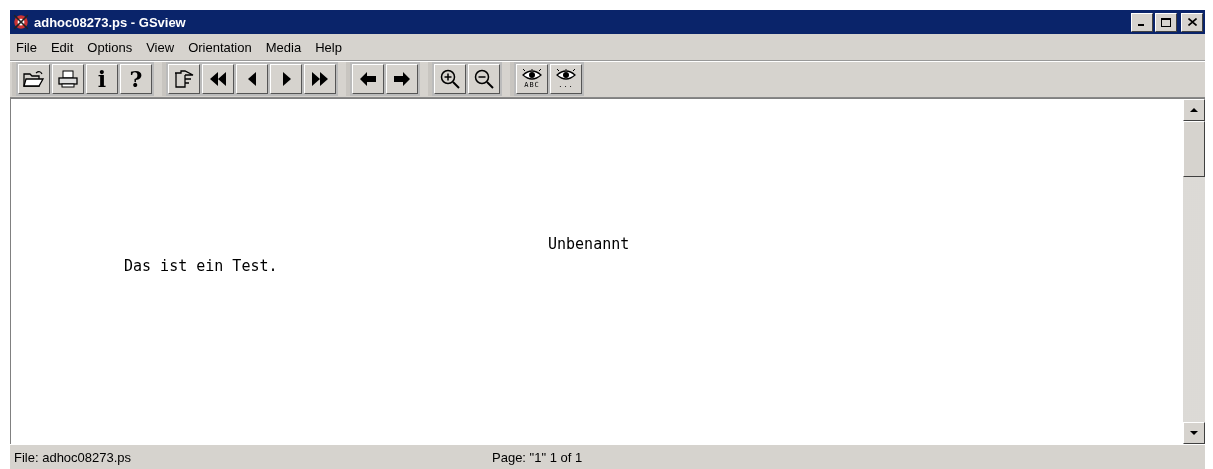  What do you see at coordinates (589, 244) in the screenshot?
I see `document-text: Unbenannt` at bounding box center [589, 244].